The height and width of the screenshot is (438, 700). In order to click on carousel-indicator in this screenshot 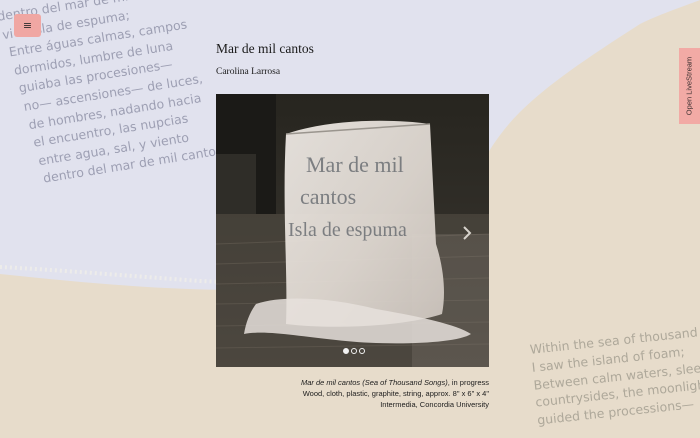, I will do `click(354, 351)`.